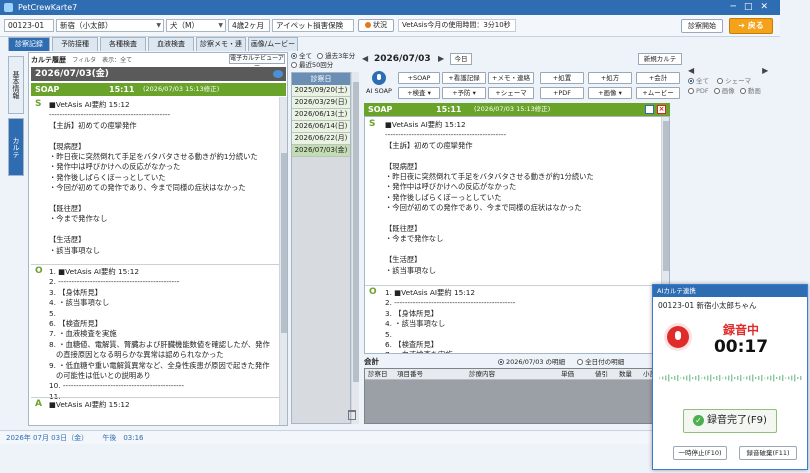 The height and width of the screenshot is (473, 810). I want to click on tab-exams: 各種検査, so click(123, 44).